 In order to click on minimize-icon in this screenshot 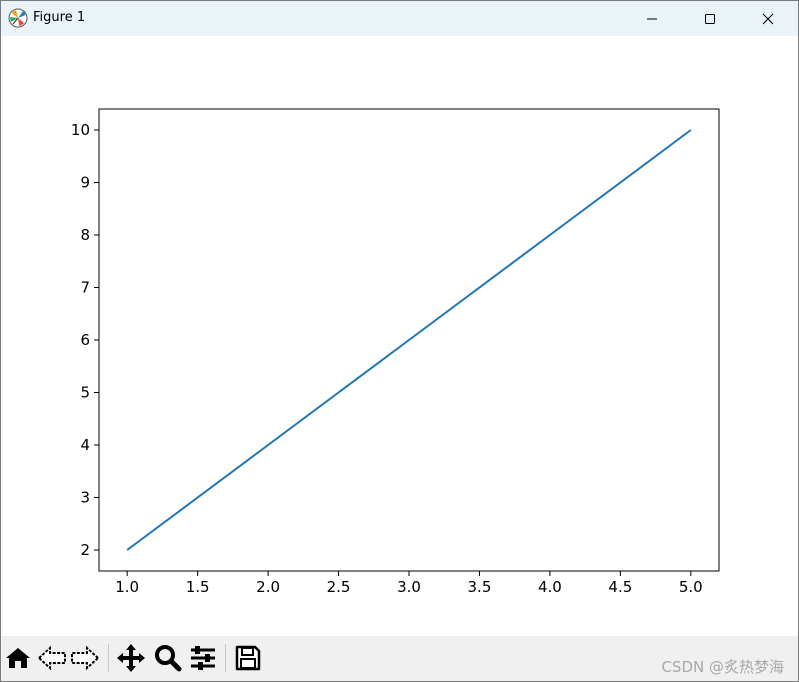, I will do `click(652, 18)`.